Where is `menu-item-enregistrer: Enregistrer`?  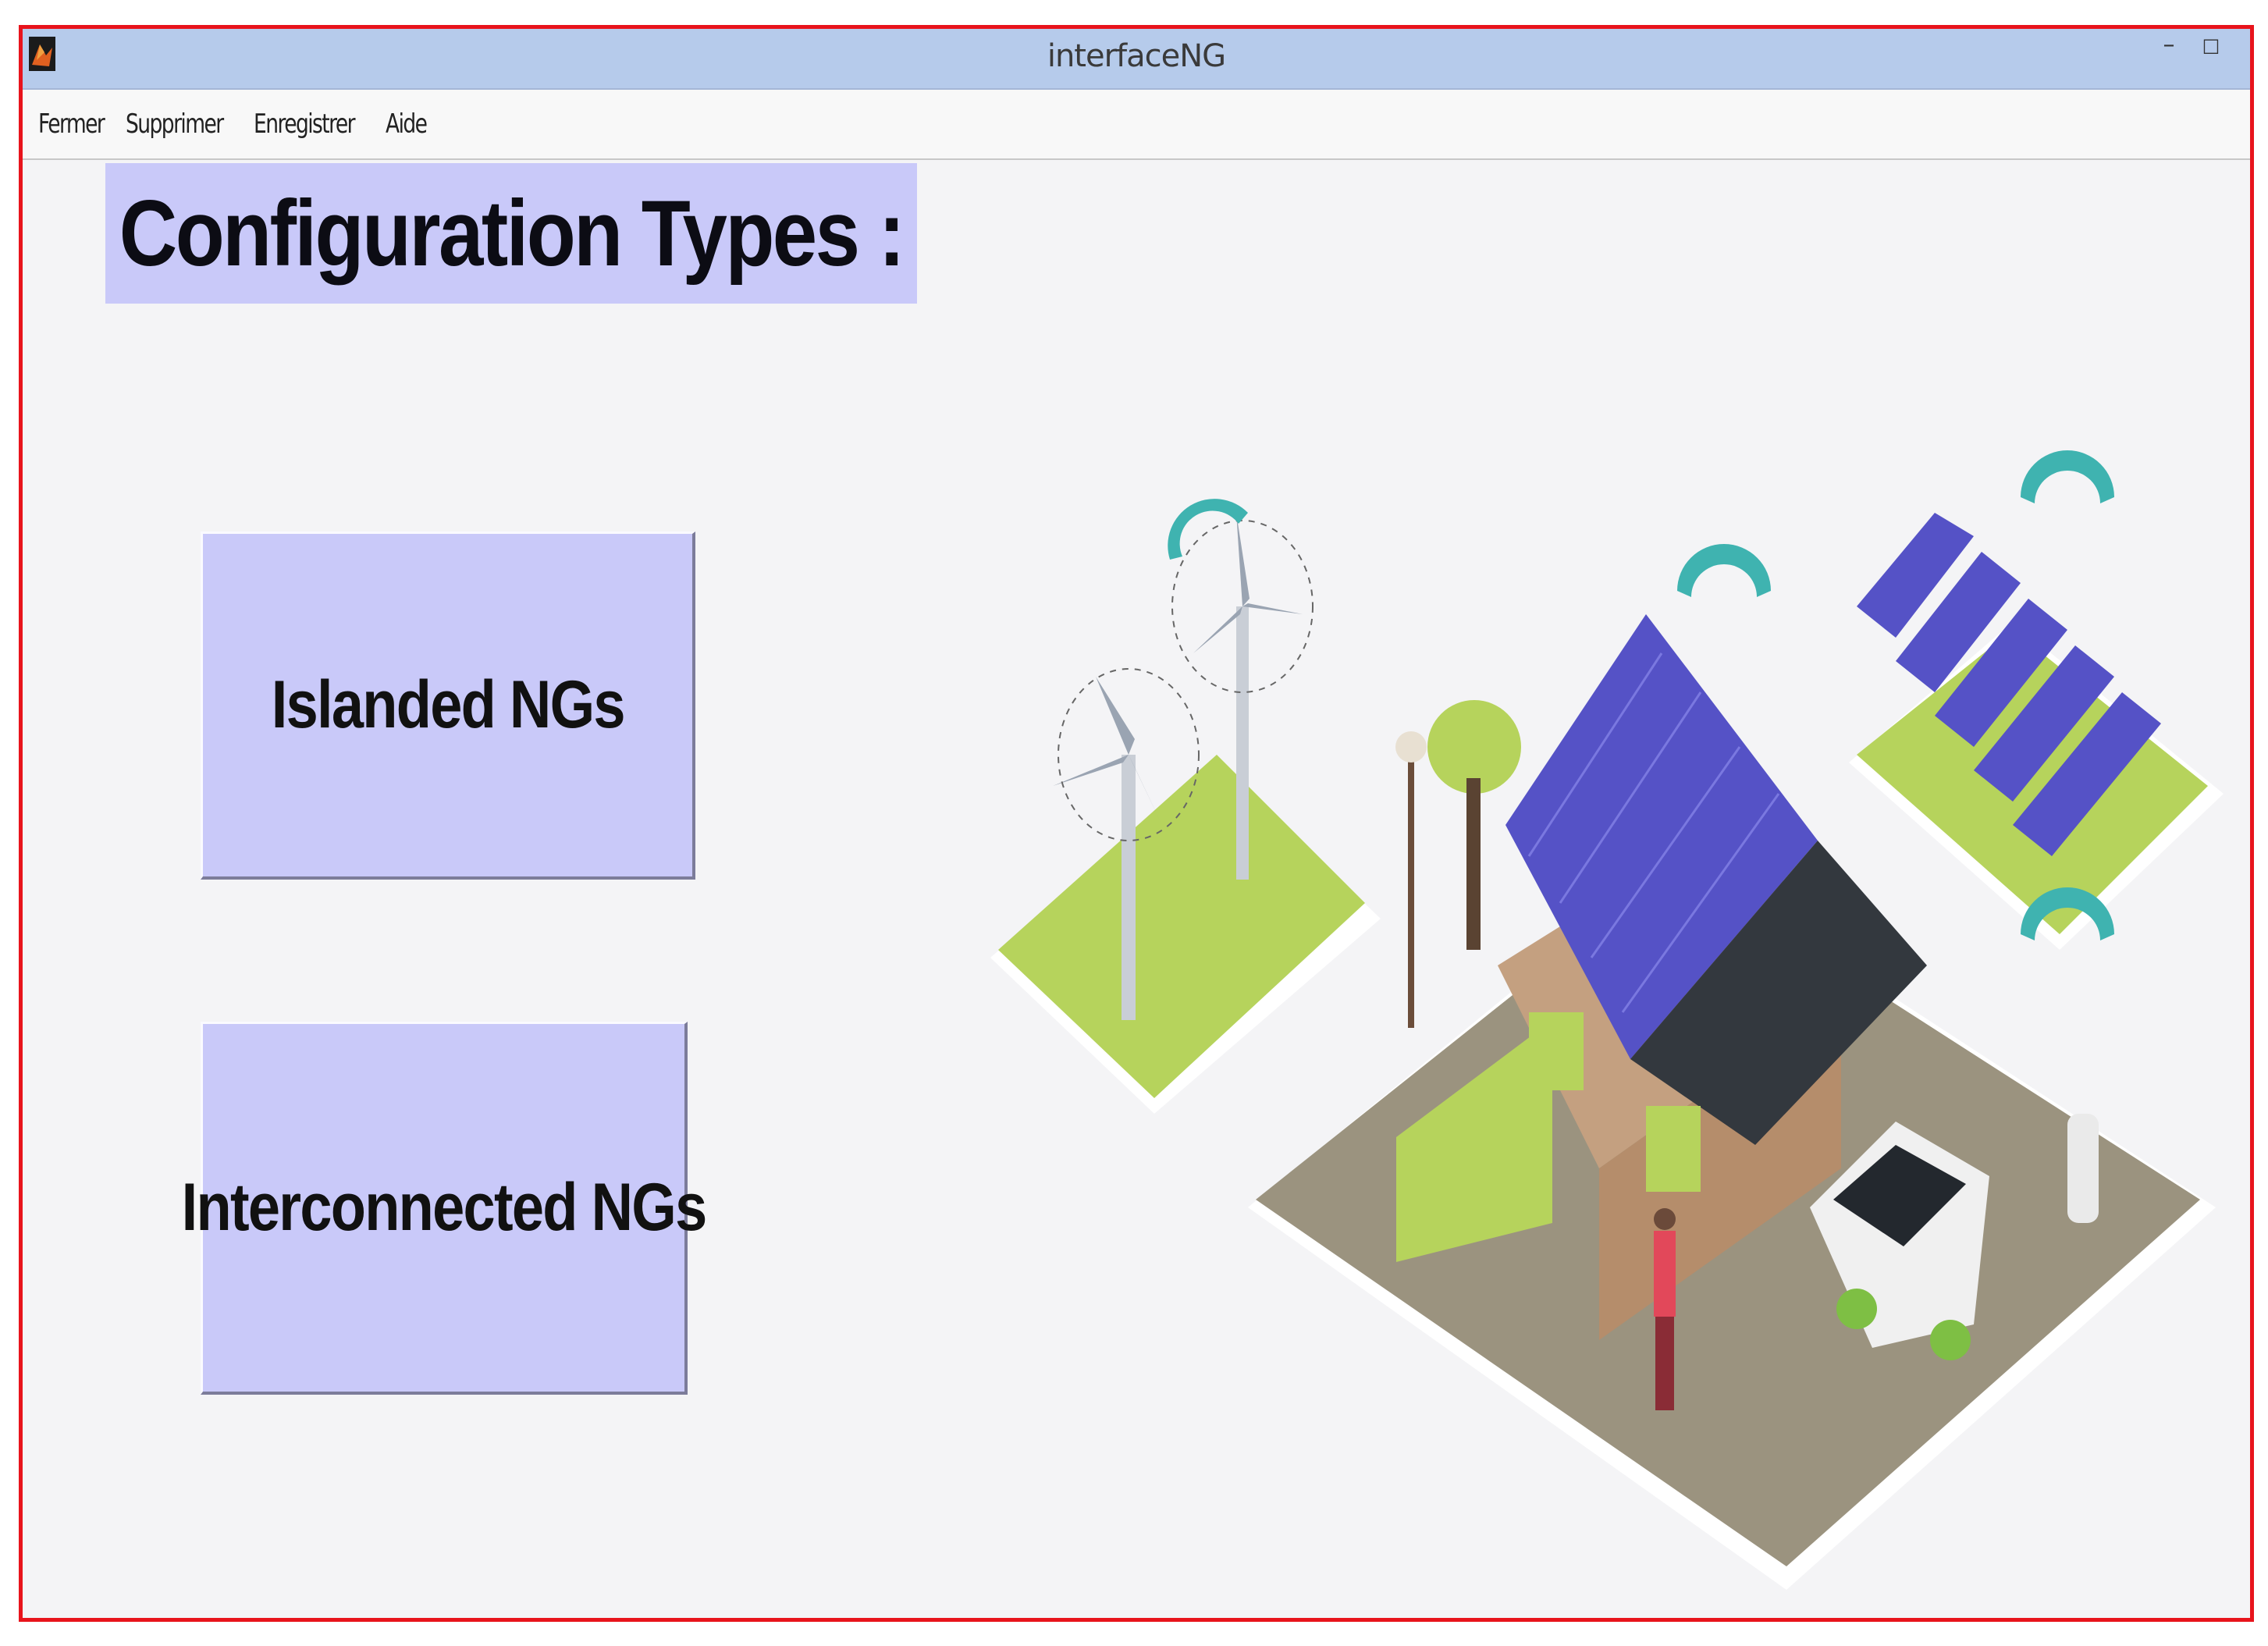
menu-item-enregistrer: Enregistrer is located at coordinates (305, 124).